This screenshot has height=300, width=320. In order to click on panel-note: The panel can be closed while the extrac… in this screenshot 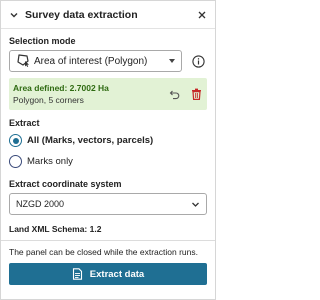, I will do `click(104, 252)`.